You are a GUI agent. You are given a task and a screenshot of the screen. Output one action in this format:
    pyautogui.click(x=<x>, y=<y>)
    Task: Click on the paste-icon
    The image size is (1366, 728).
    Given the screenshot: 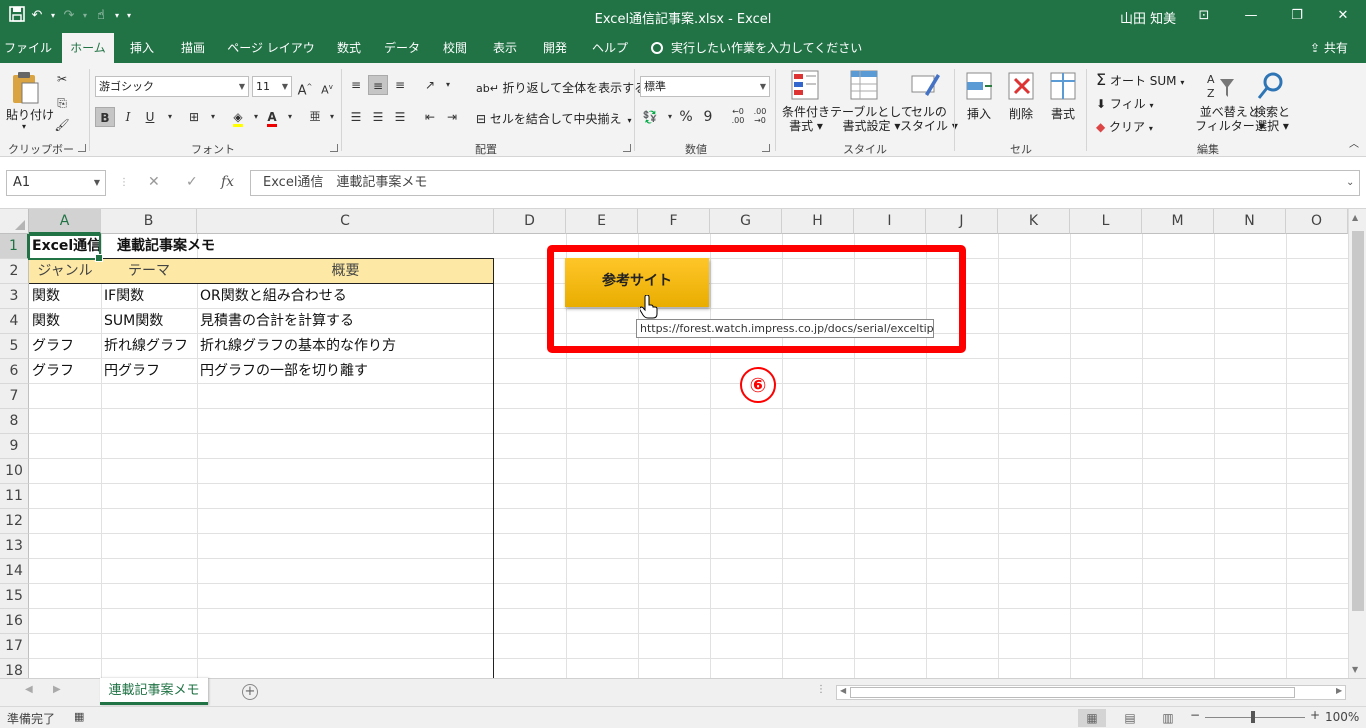 What is the action you would take?
    pyautogui.click(x=25, y=89)
    